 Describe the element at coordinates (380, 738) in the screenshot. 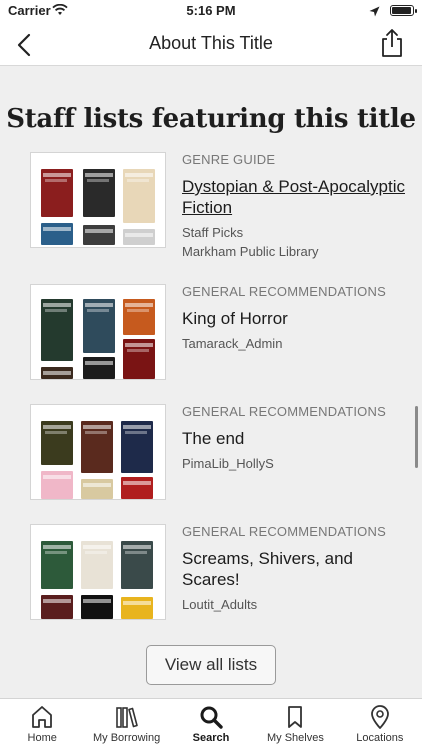

I see `tab-label: Locations` at that location.